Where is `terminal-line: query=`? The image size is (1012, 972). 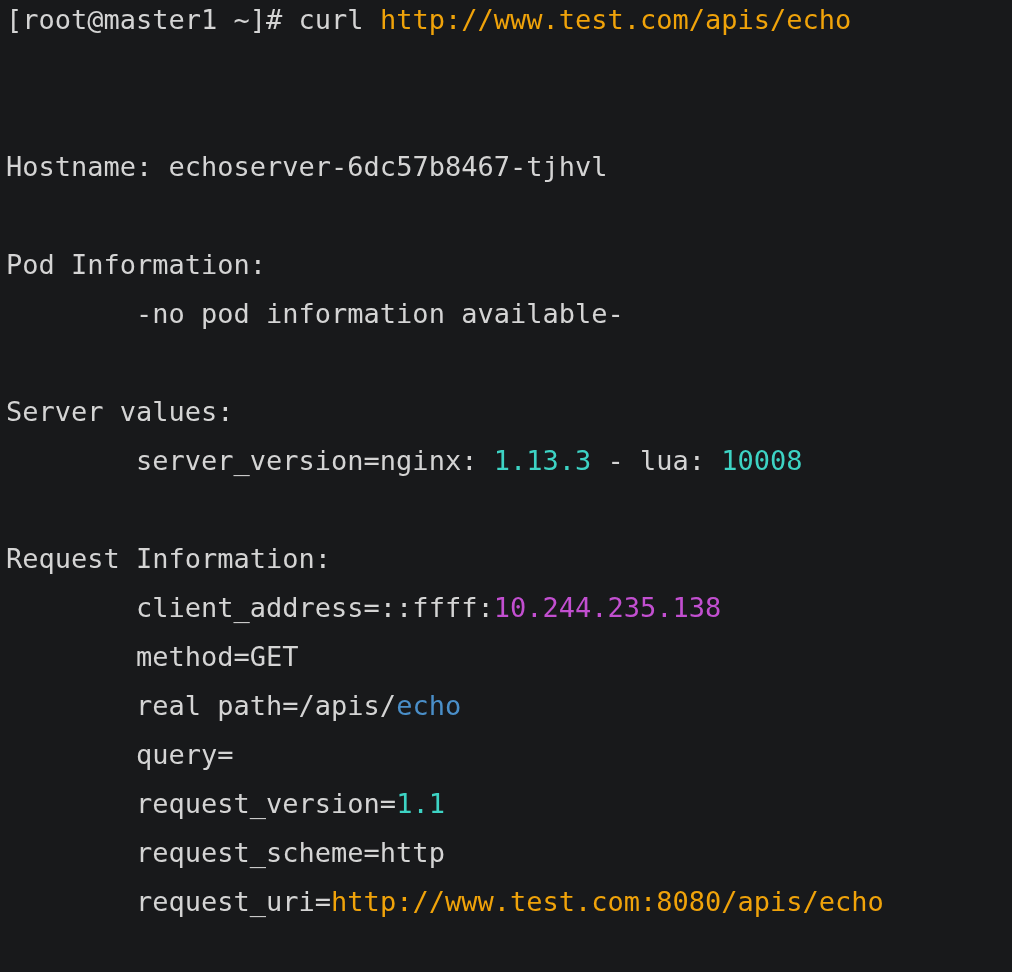 terminal-line: query= is located at coordinates (185, 754).